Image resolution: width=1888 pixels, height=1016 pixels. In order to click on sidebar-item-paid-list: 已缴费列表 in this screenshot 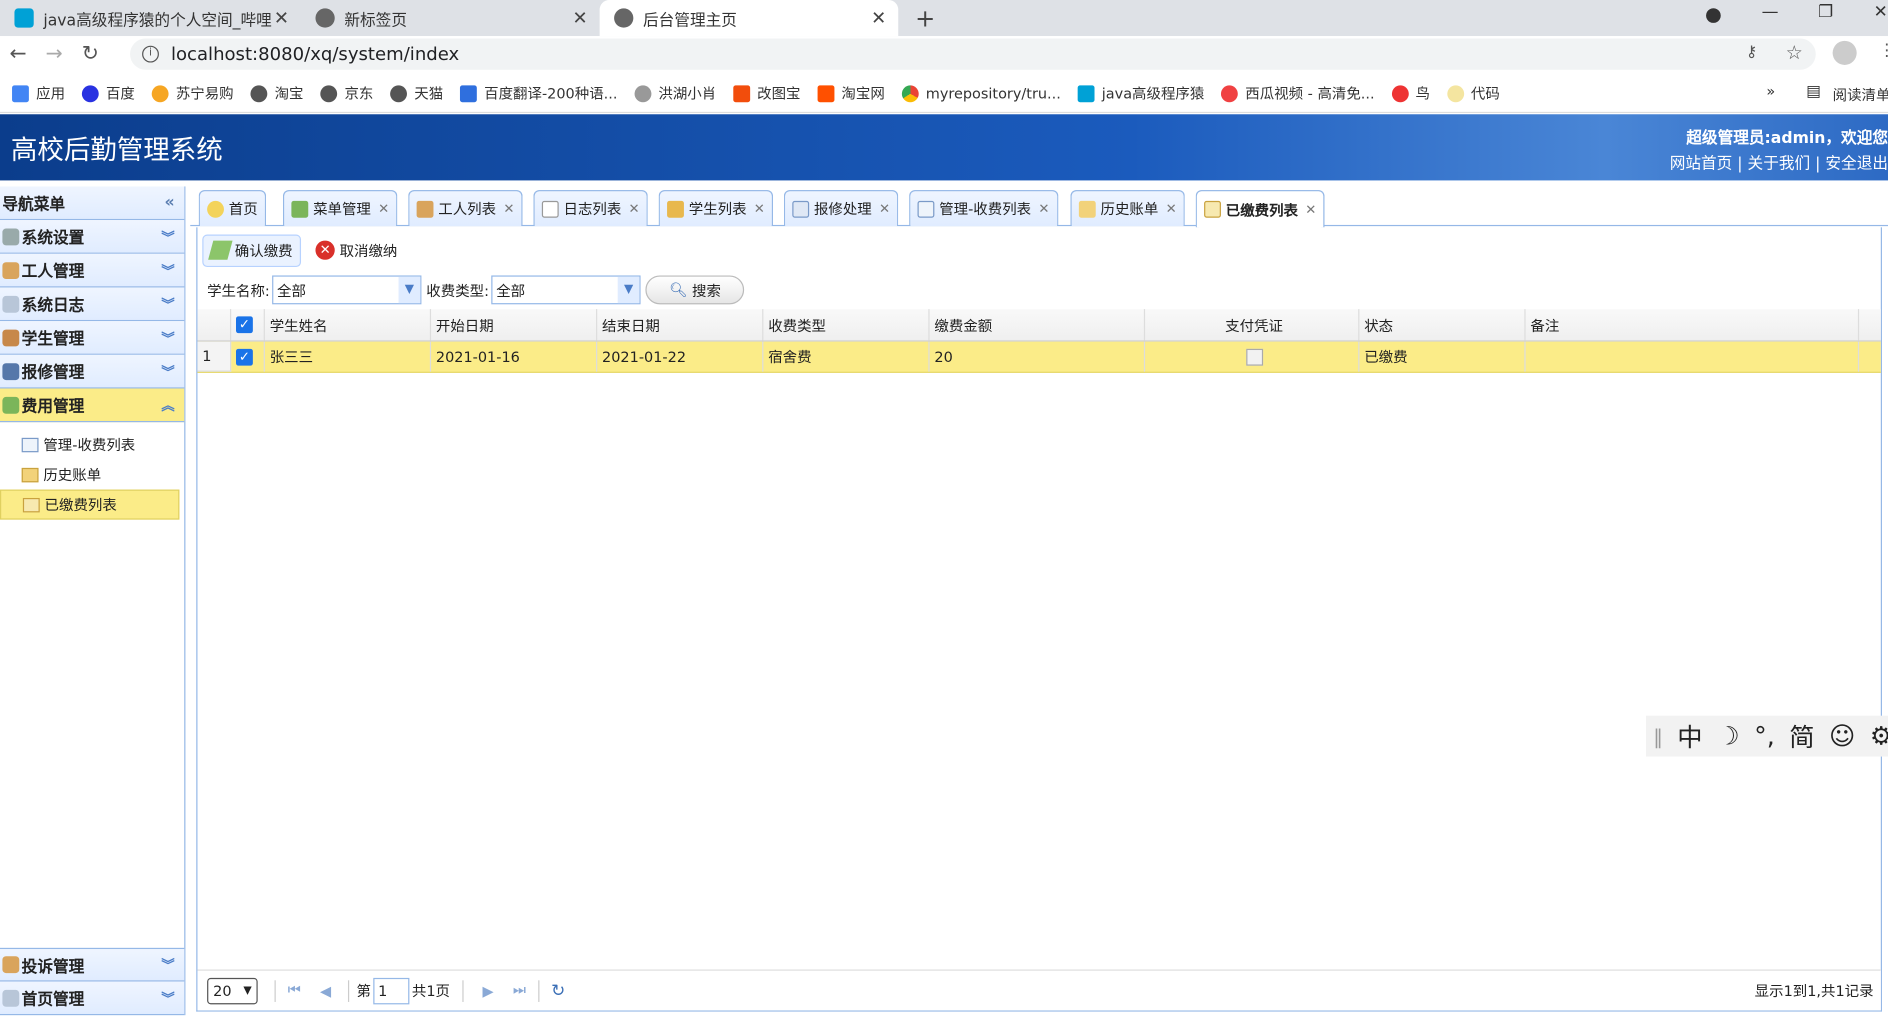, I will do `click(90, 504)`.